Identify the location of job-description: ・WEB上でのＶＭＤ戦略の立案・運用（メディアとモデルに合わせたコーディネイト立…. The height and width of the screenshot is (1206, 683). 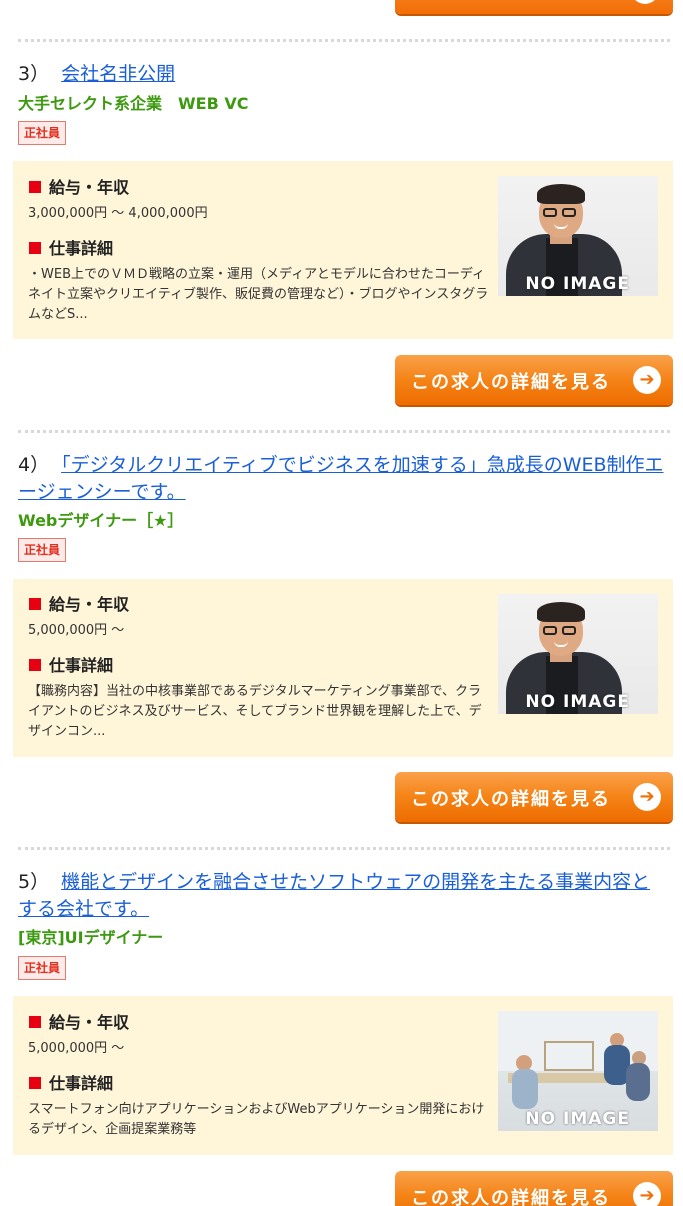
(258, 294).